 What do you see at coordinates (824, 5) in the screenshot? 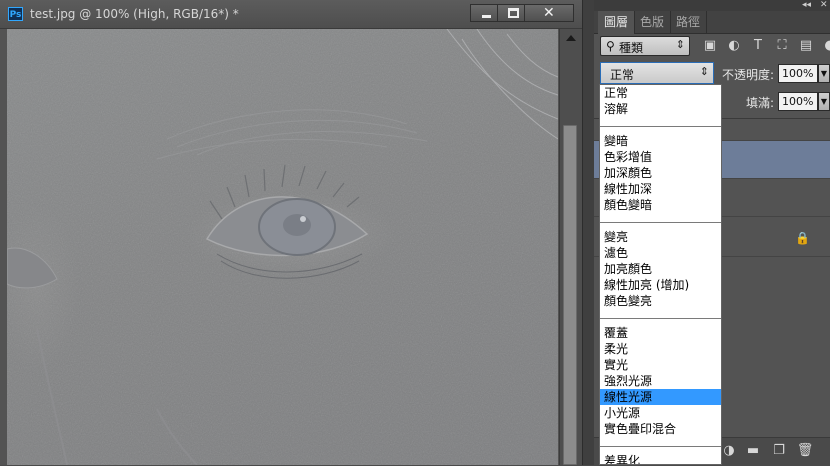
I see `panel-close-icon: ✕` at bounding box center [824, 5].